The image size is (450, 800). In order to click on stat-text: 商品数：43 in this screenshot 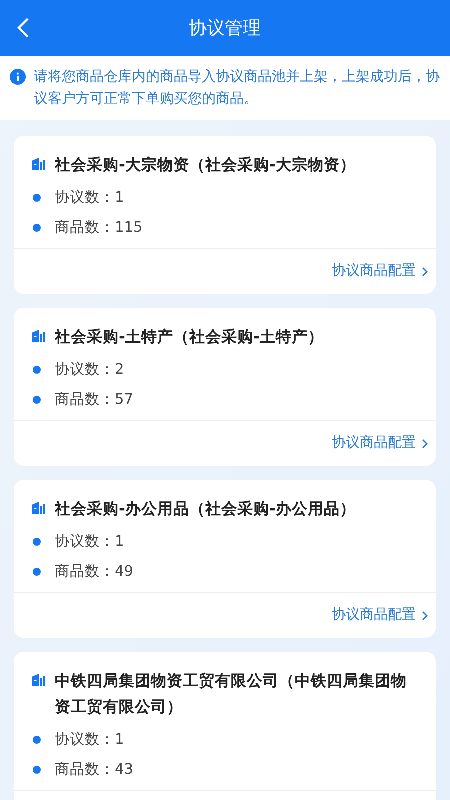, I will do `click(94, 770)`.